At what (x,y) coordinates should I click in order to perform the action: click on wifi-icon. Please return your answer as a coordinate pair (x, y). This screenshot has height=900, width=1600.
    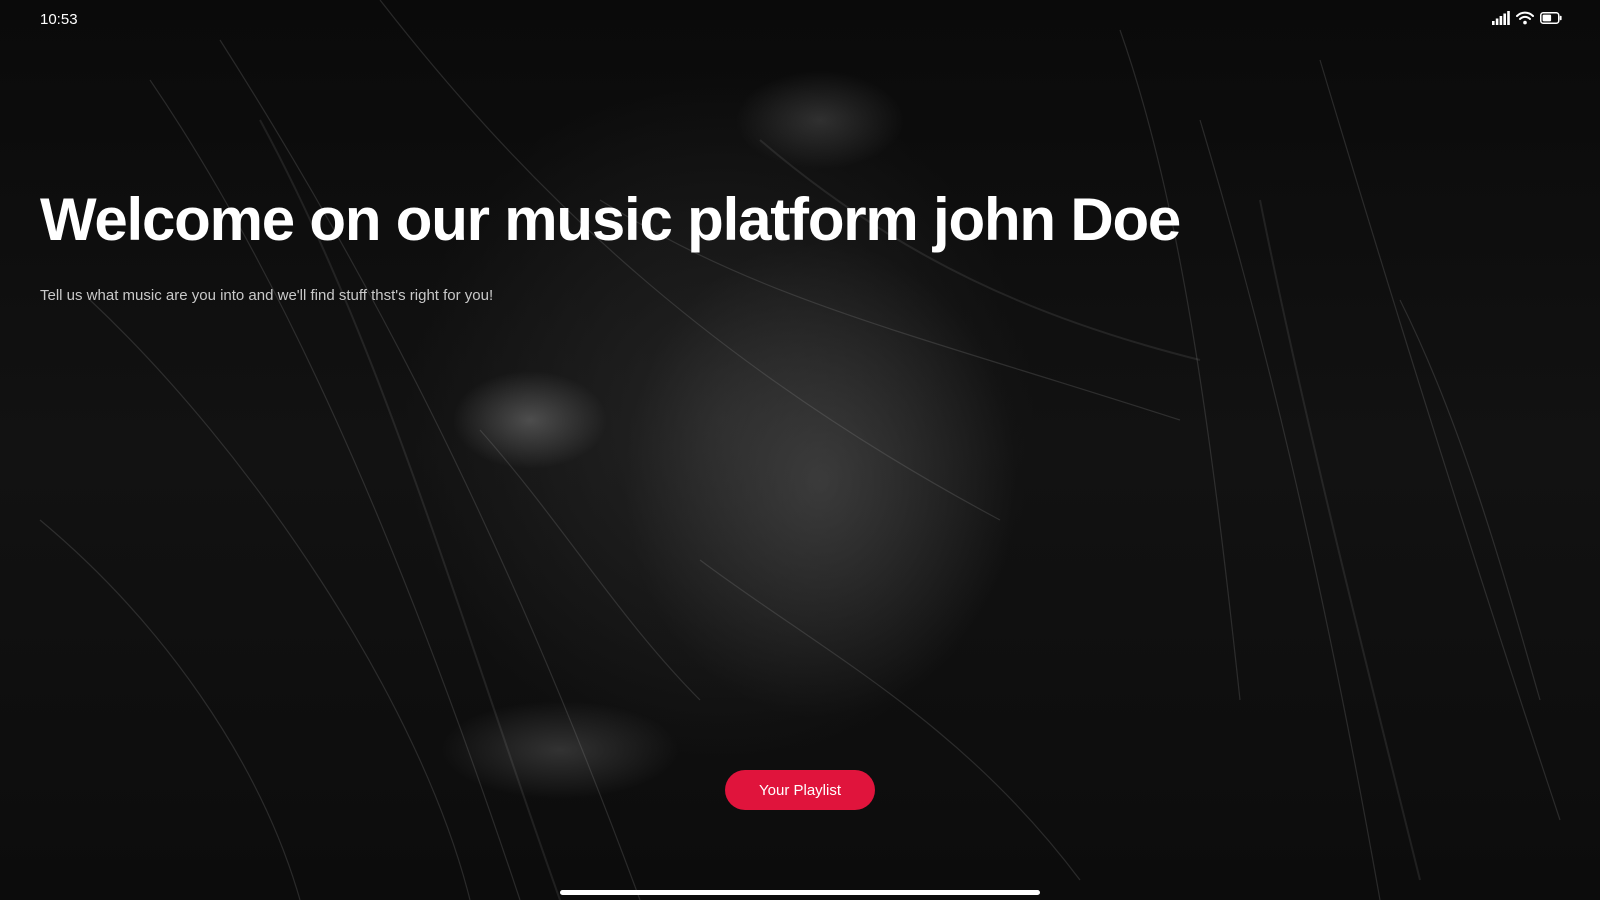
    Looking at the image, I should click on (1525, 18).